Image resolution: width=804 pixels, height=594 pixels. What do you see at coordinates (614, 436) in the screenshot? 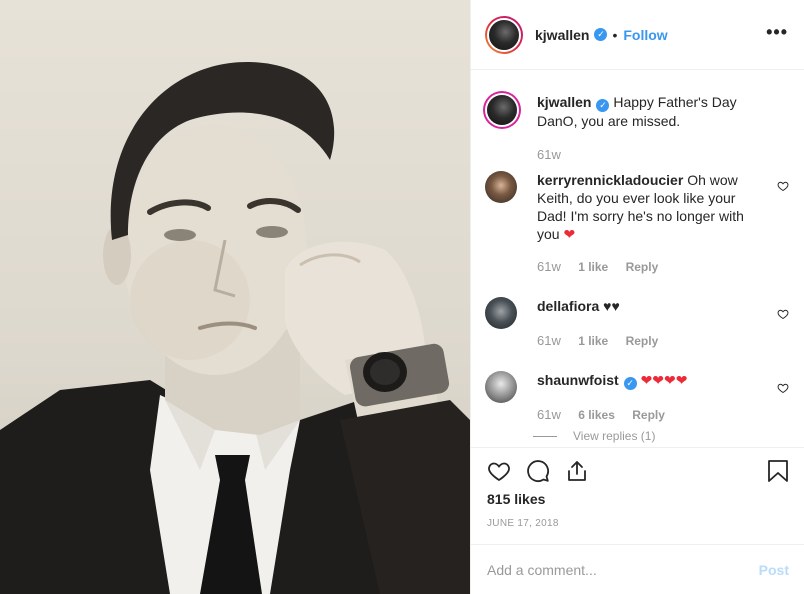
I see `view-replies-label: View replies (1)` at bounding box center [614, 436].